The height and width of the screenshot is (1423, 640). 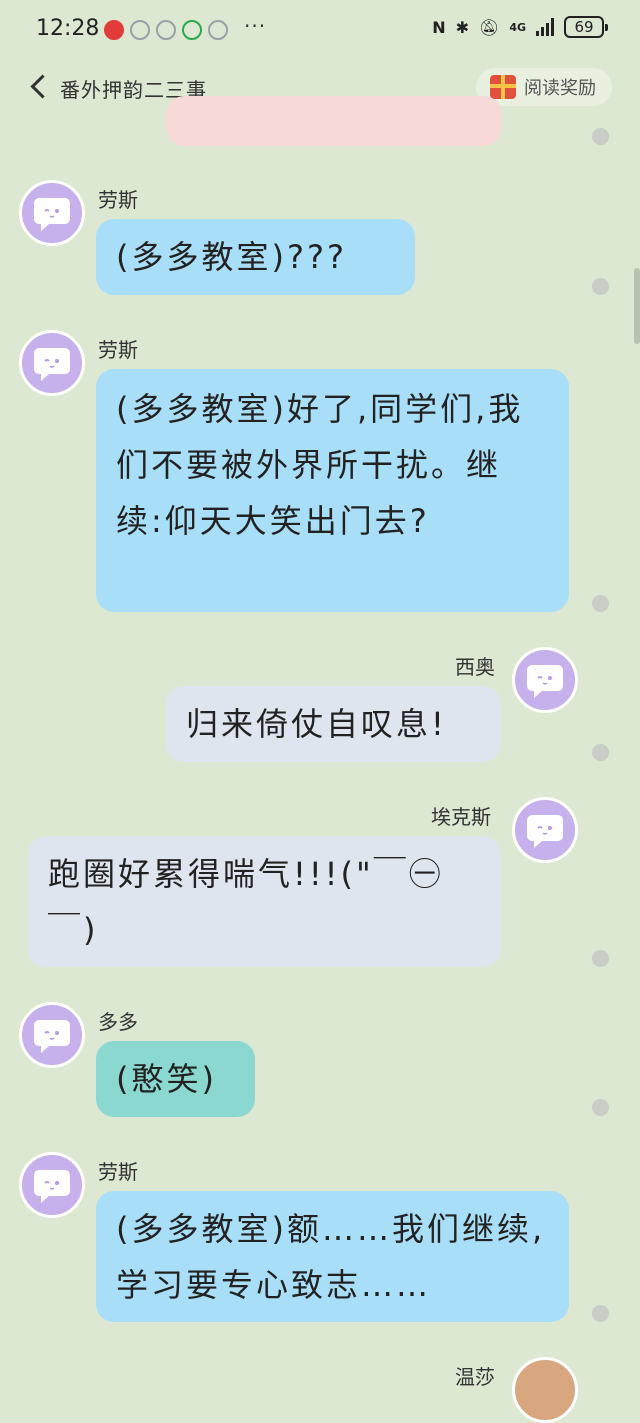 I want to click on mute-icon: 🔕︎, so click(x=489, y=27).